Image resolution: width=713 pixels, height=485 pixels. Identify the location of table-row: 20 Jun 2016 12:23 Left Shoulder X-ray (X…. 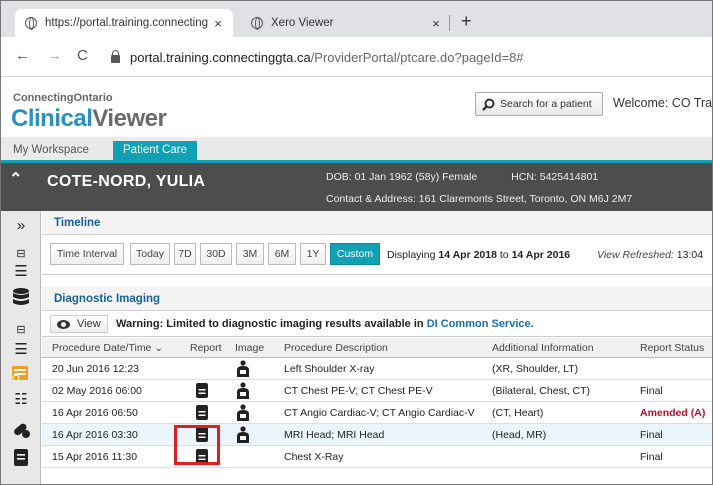
(377, 369).